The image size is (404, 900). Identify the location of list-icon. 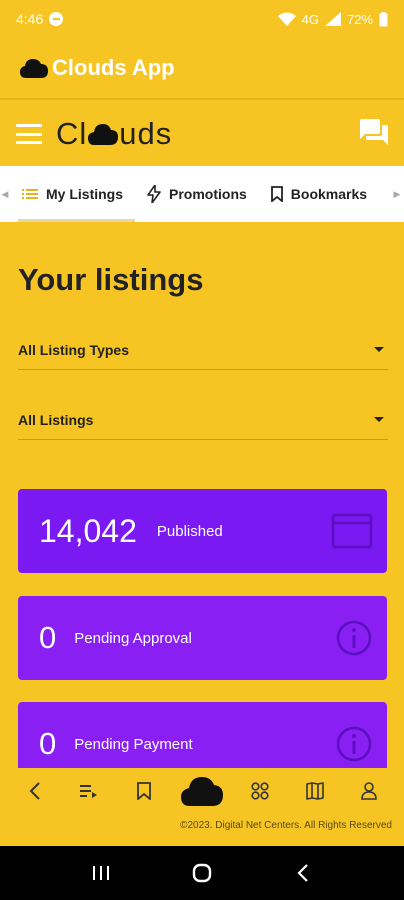
(30, 194).